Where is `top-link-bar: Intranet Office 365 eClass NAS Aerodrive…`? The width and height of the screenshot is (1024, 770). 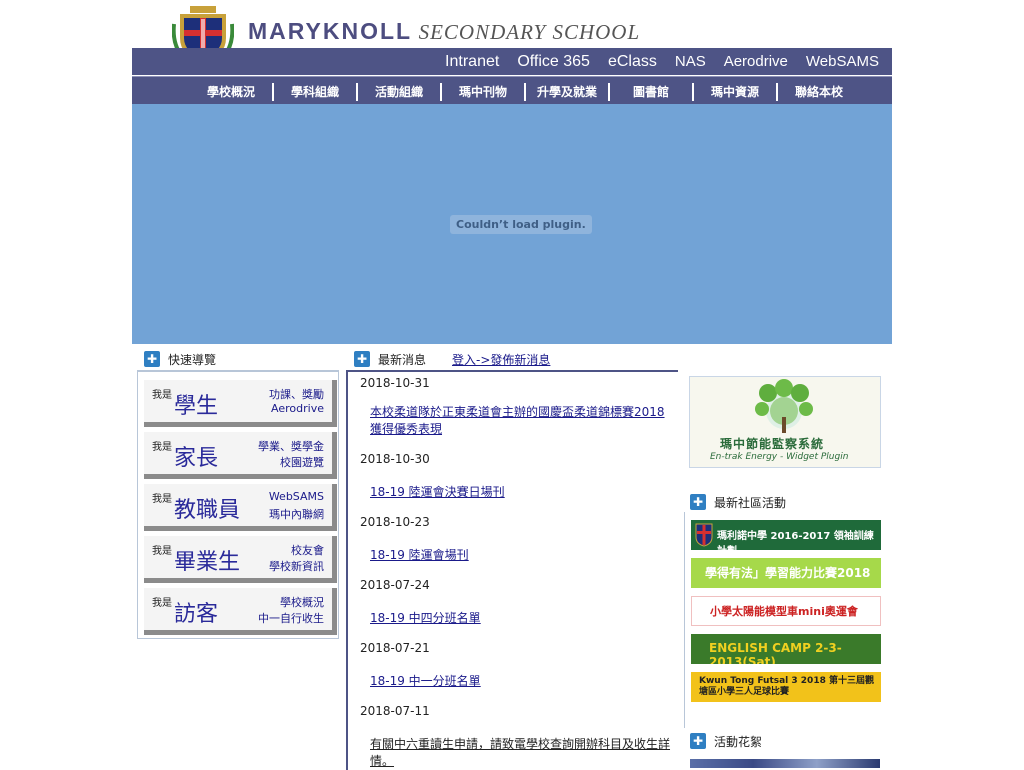 top-link-bar: Intranet Office 365 eClass NAS Aerodrive… is located at coordinates (512, 61).